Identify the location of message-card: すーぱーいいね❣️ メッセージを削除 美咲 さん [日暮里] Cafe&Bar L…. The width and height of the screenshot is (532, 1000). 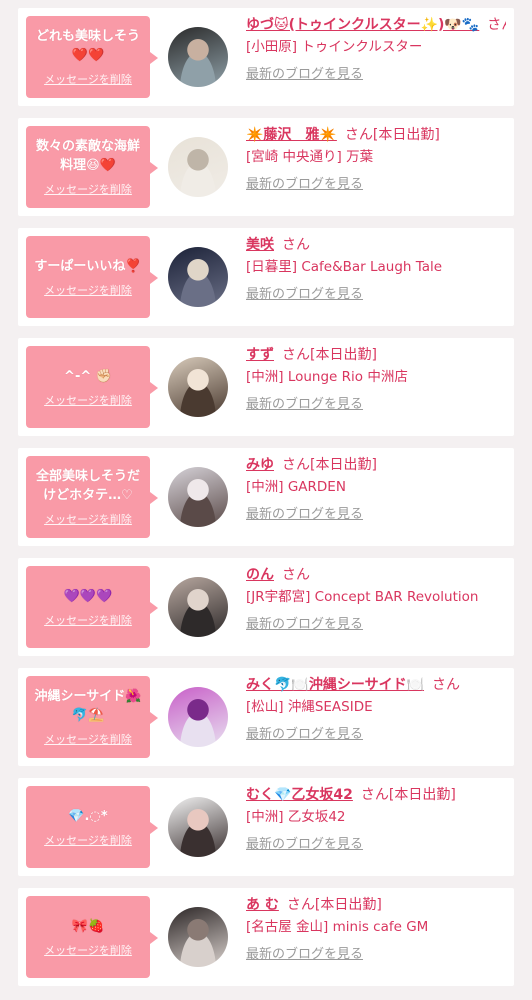
(266, 277).